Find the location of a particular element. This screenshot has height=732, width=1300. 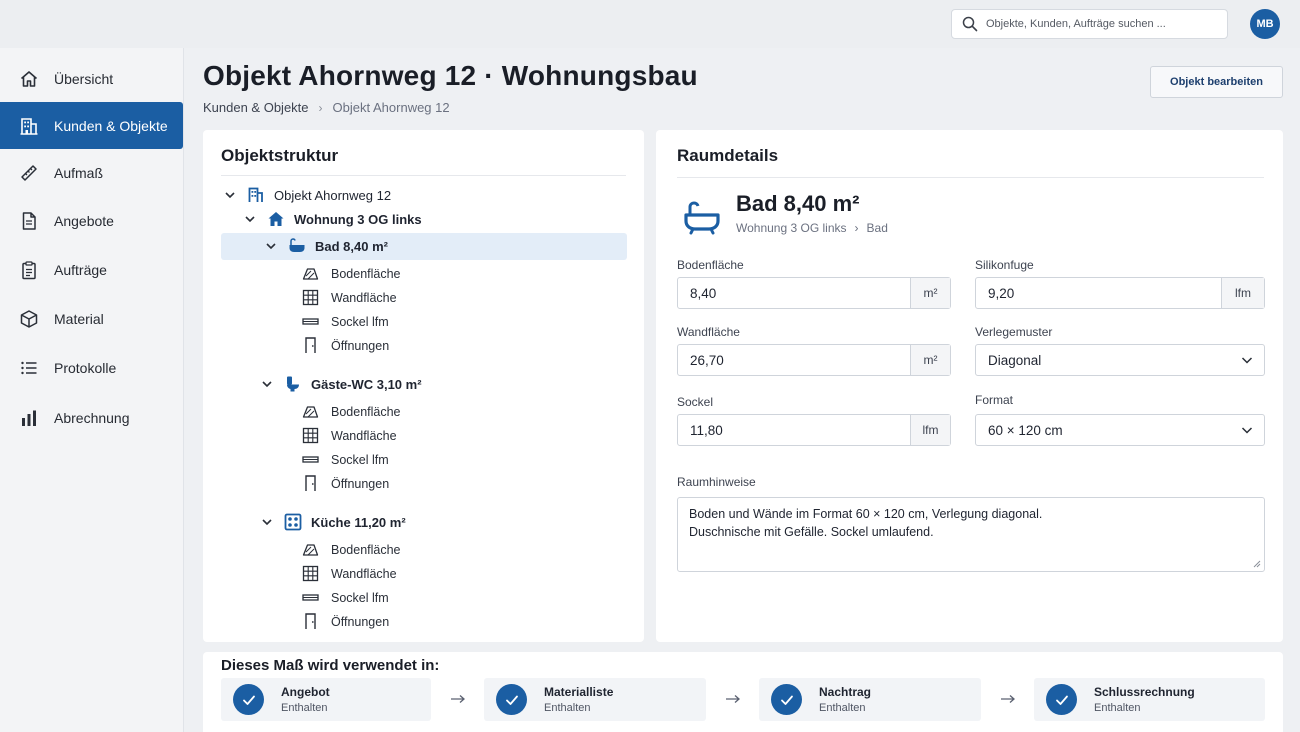

search-input is located at coordinates (1101, 24).